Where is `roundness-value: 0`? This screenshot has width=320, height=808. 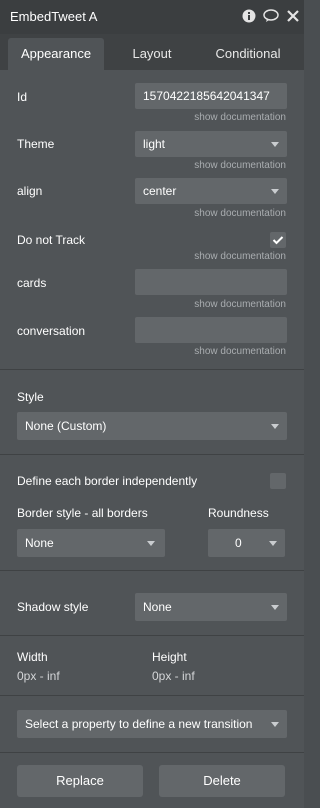 roundness-value: 0 is located at coordinates (238, 543).